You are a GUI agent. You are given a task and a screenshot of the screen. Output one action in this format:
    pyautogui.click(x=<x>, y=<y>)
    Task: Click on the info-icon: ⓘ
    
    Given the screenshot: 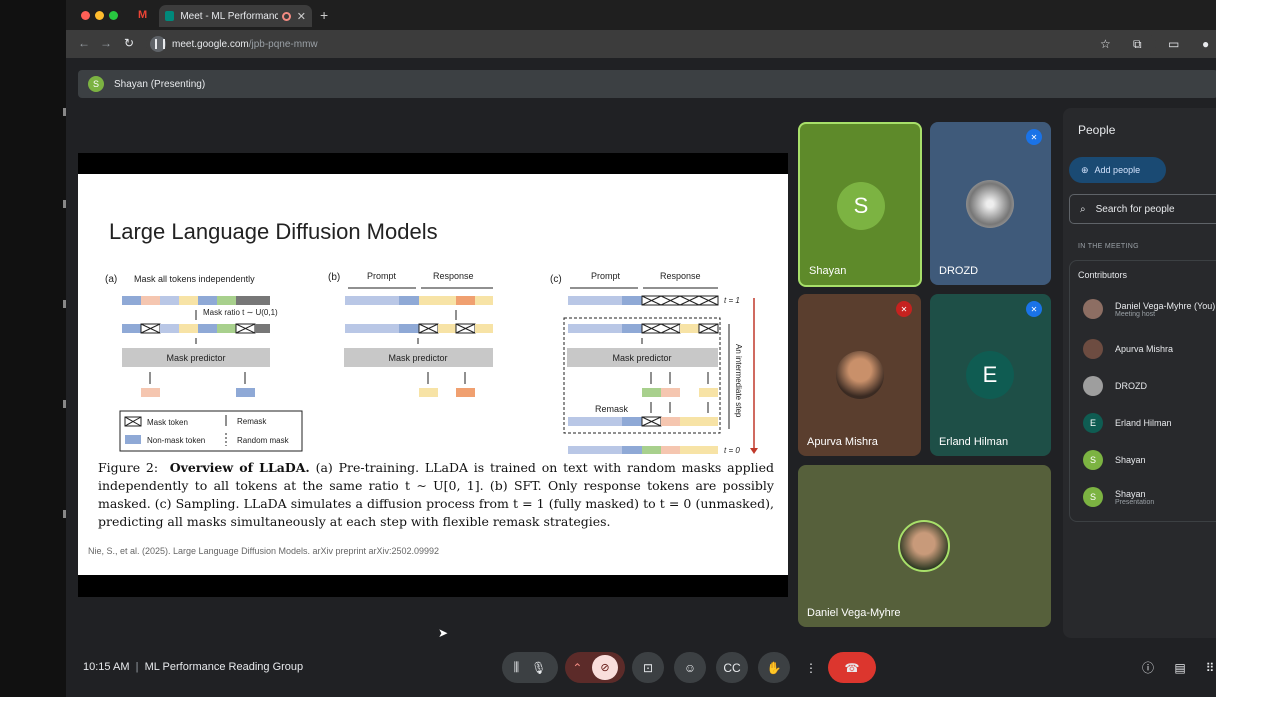 What is the action you would take?
    pyautogui.click(x=1147, y=668)
    